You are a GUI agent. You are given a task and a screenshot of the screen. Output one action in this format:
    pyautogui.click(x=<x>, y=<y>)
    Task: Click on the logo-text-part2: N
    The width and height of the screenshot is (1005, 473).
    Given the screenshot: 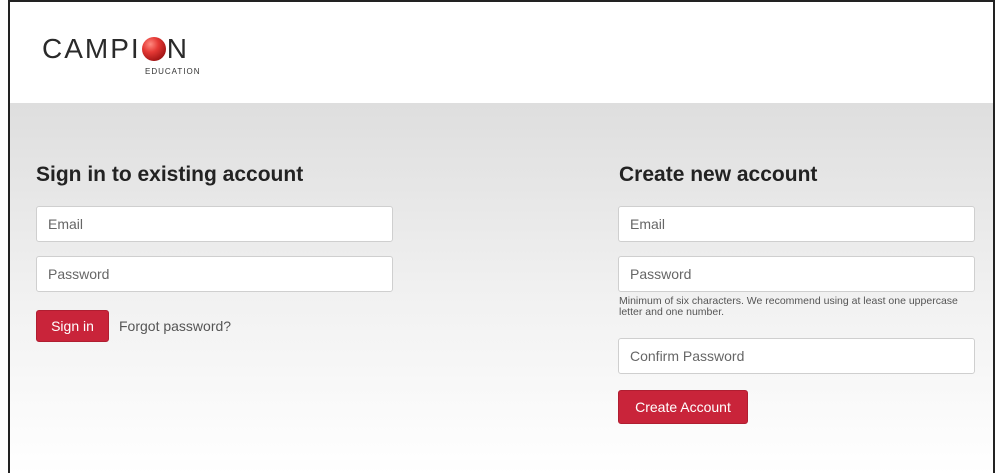 What is the action you would take?
    pyautogui.click(x=177, y=48)
    